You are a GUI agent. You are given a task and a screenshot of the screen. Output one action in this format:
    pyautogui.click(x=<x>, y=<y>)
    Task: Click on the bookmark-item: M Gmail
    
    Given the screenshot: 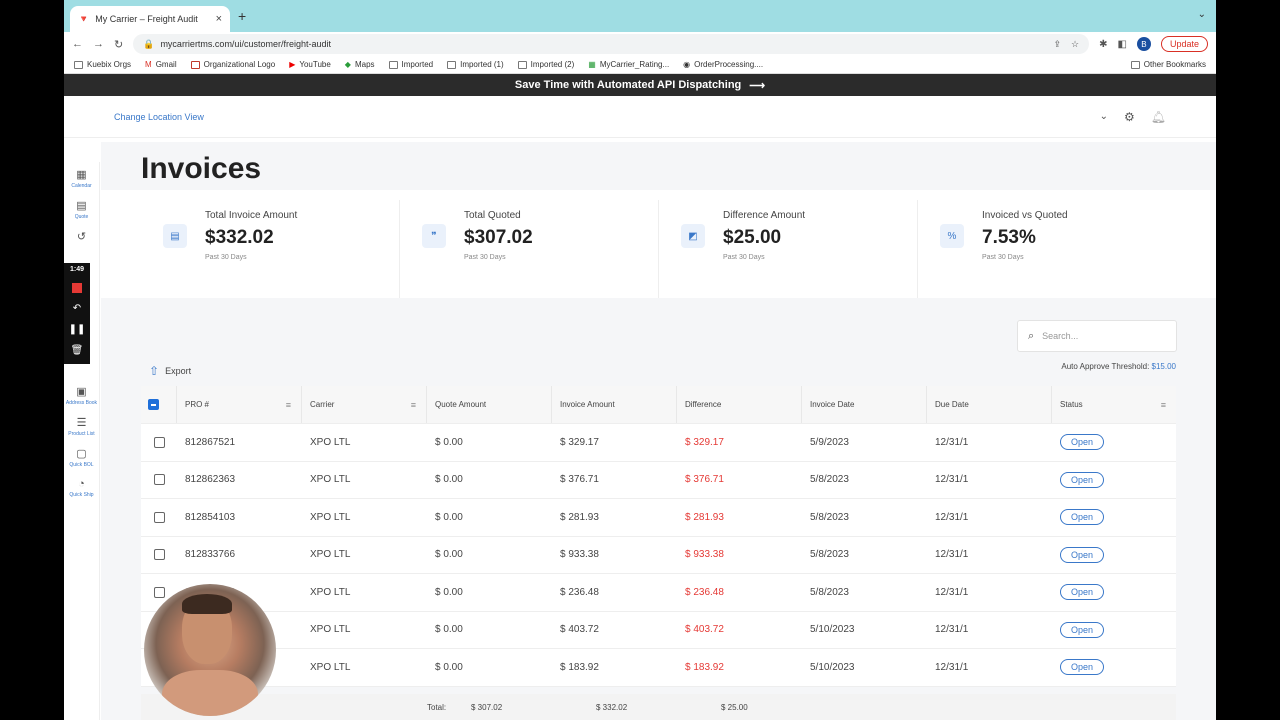 What is the action you would take?
    pyautogui.click(x=161, y=64)
    